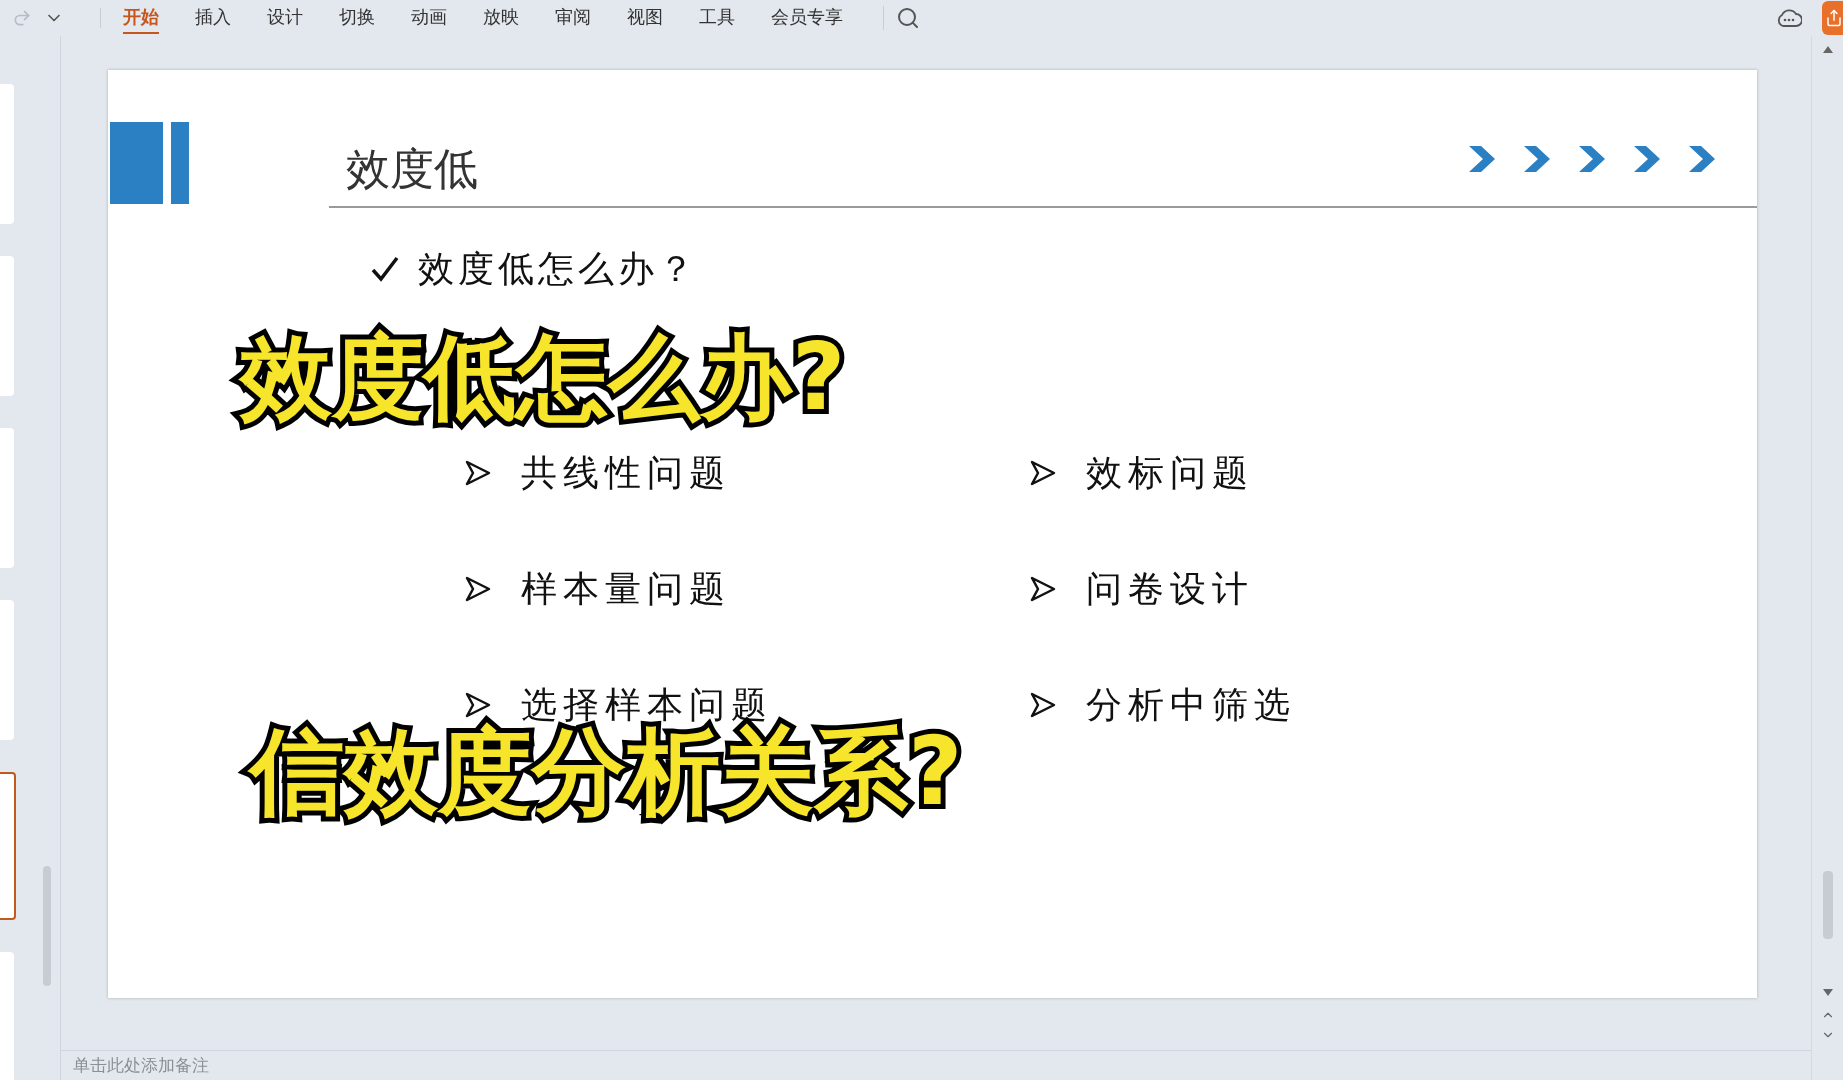  Describe the element at coordinates (429, 18) in the screenshot. I see `ribbon-tab: 动画` at that location.